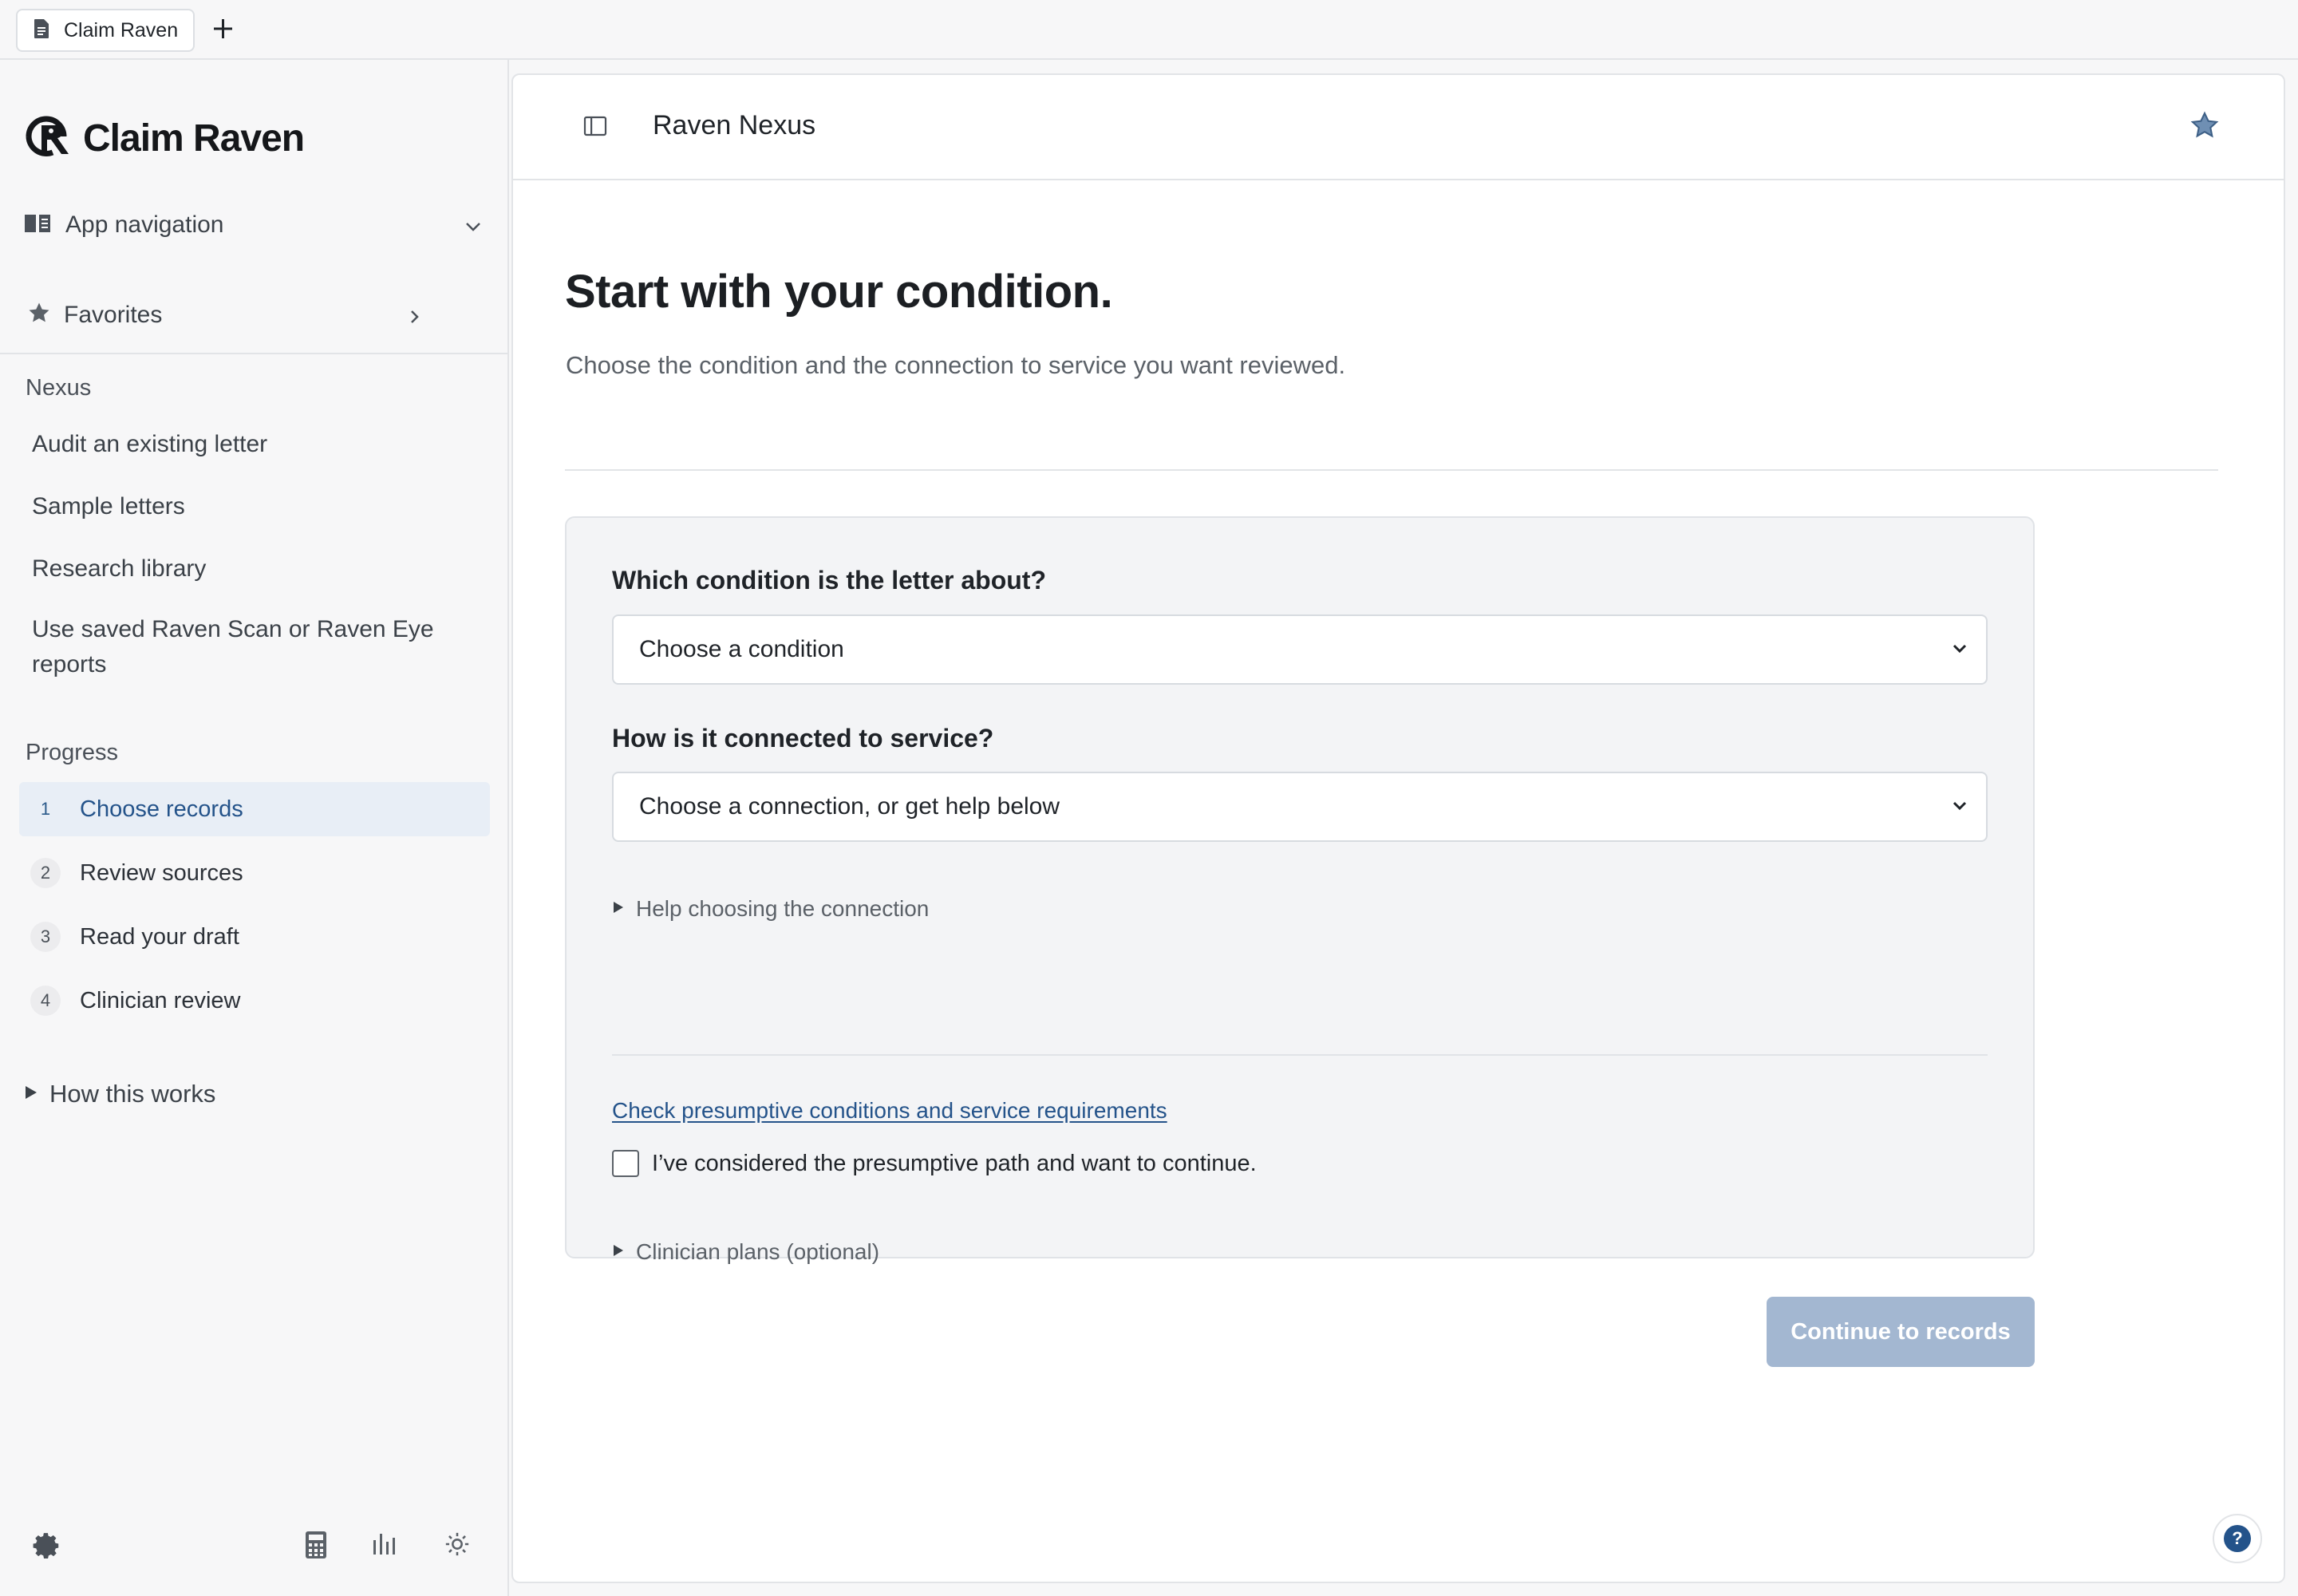 Image resolution: width=2298 pixels, height=1596 pixels. Describe the element at coordinates (194, 138) in the screenshot. I see `logo-text: Claim Raven` at that location.